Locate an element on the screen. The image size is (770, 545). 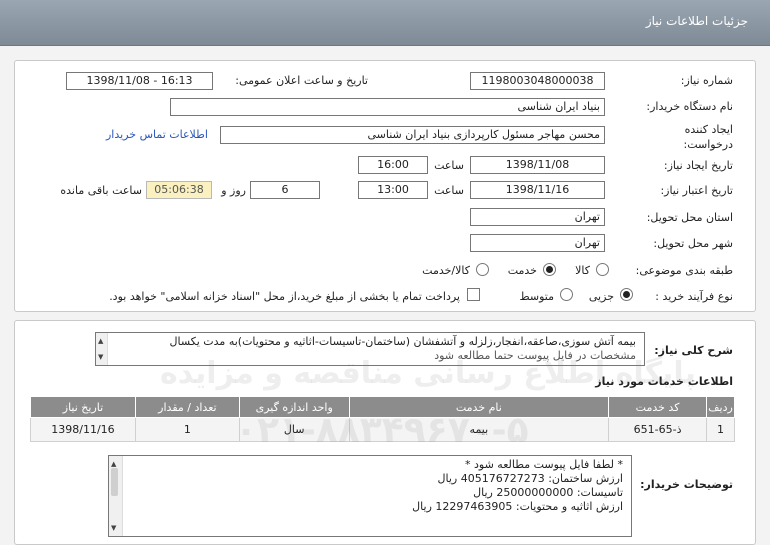
cell-unit: سال is located at coordinates (294, 429).